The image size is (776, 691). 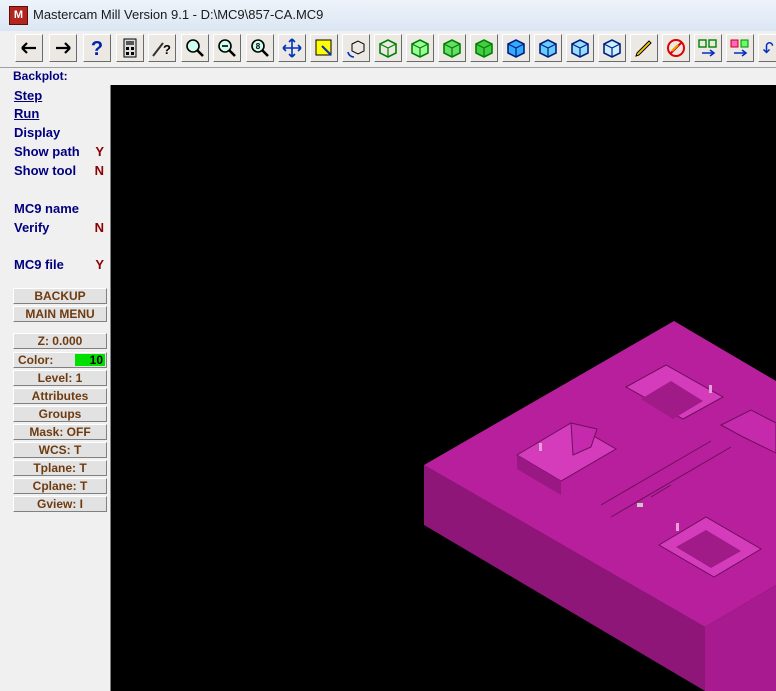 I want to click on analyze-icon: ?, so click(x=161, y=49).